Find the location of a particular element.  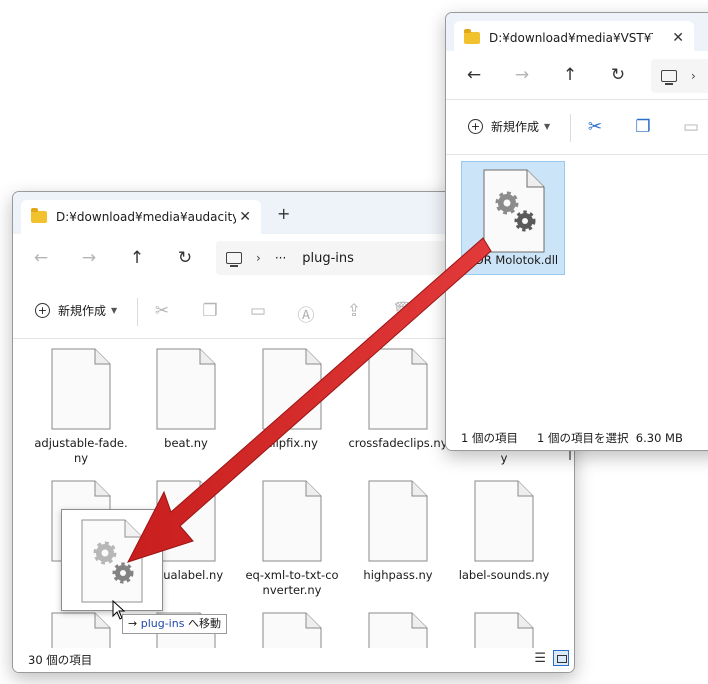

new-tab-button: + is located at coordinates (283, 213).